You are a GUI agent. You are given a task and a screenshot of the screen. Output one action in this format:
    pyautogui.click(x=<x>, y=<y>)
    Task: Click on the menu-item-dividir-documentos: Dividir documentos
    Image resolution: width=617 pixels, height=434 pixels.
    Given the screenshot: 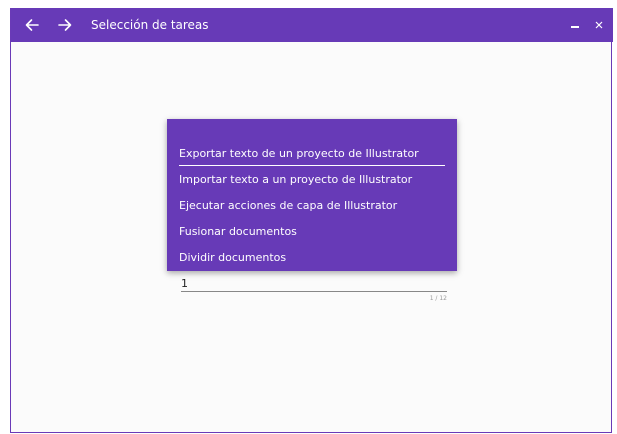 What is the action you would take?
    pyautogui.click(x=312, y=258)
    